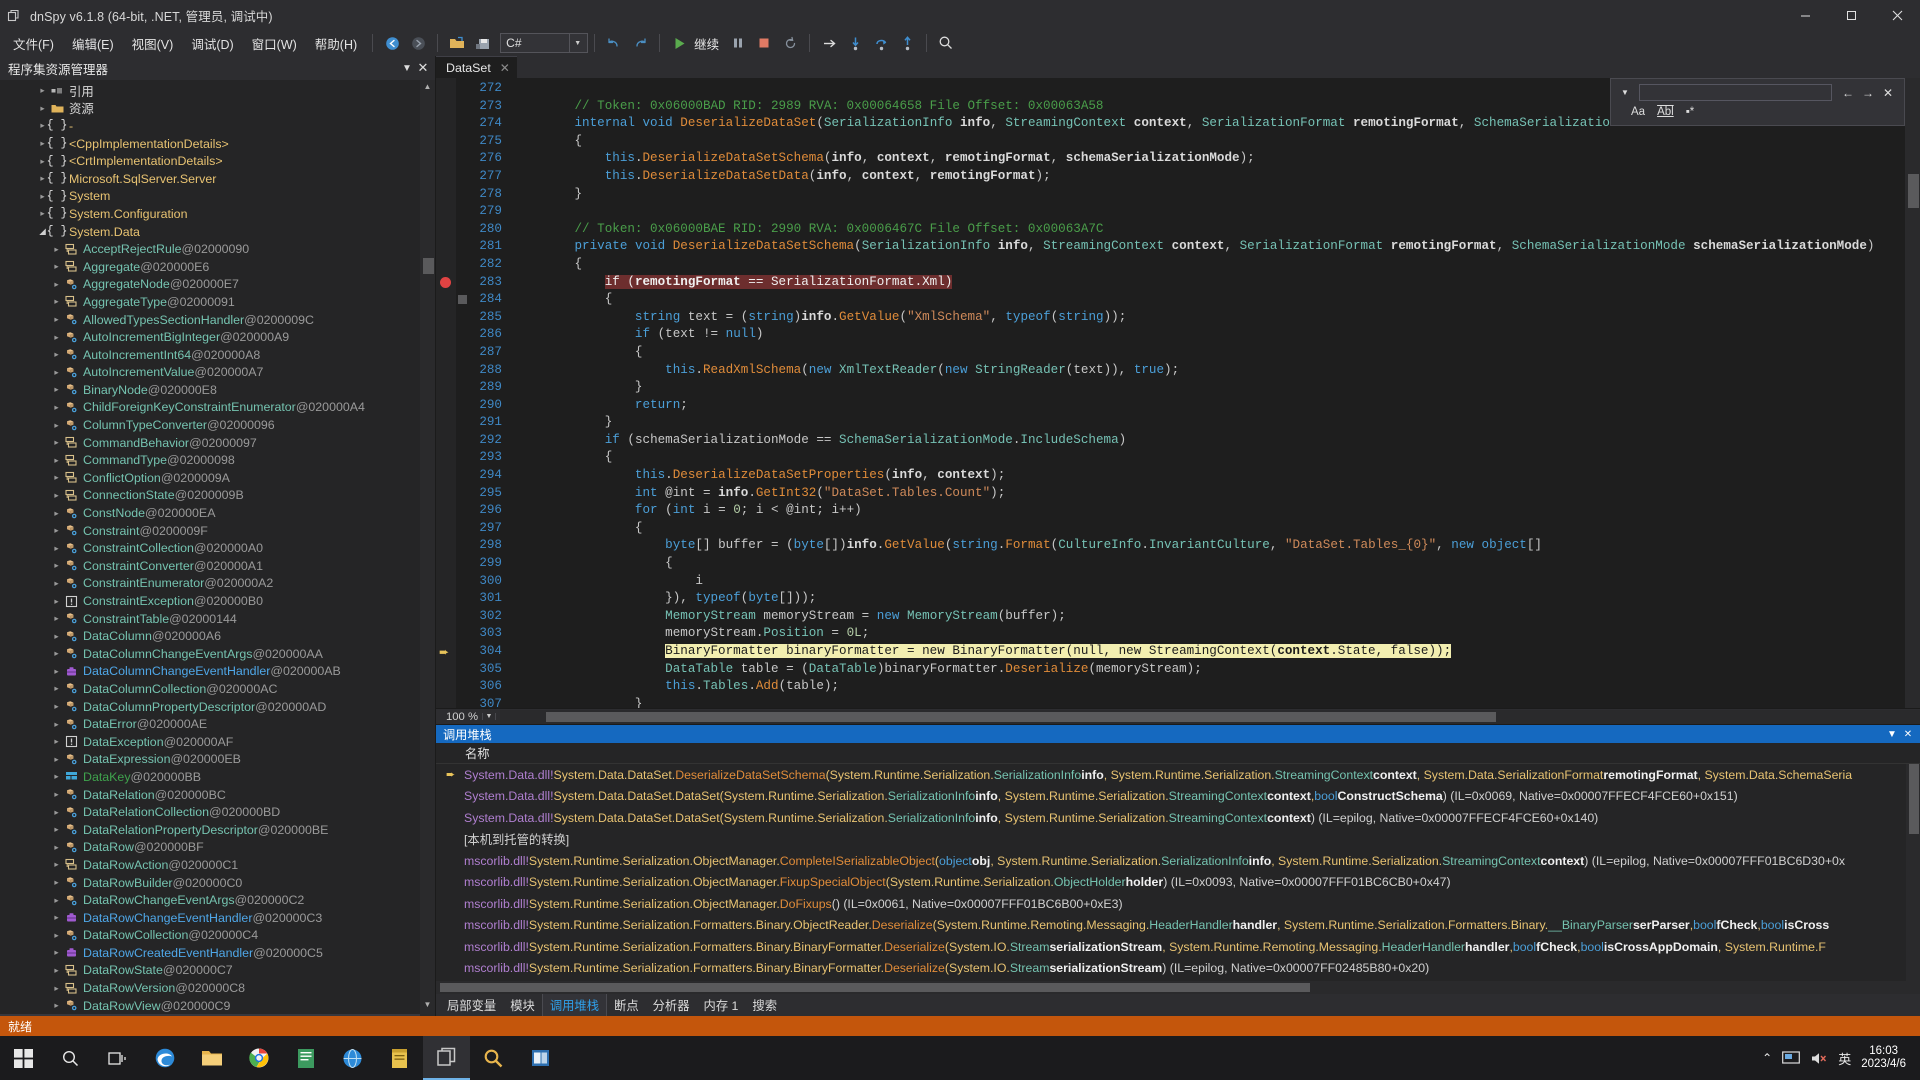 Image resolution: width=1920 pixels, height=1080 pixels. Describe the element at coordinates (217, 179) in the screenshot. I see `tree-node-microsoft-sqlserver-server: ▸{ } Microsoft.SqlServer.Server` at that location.